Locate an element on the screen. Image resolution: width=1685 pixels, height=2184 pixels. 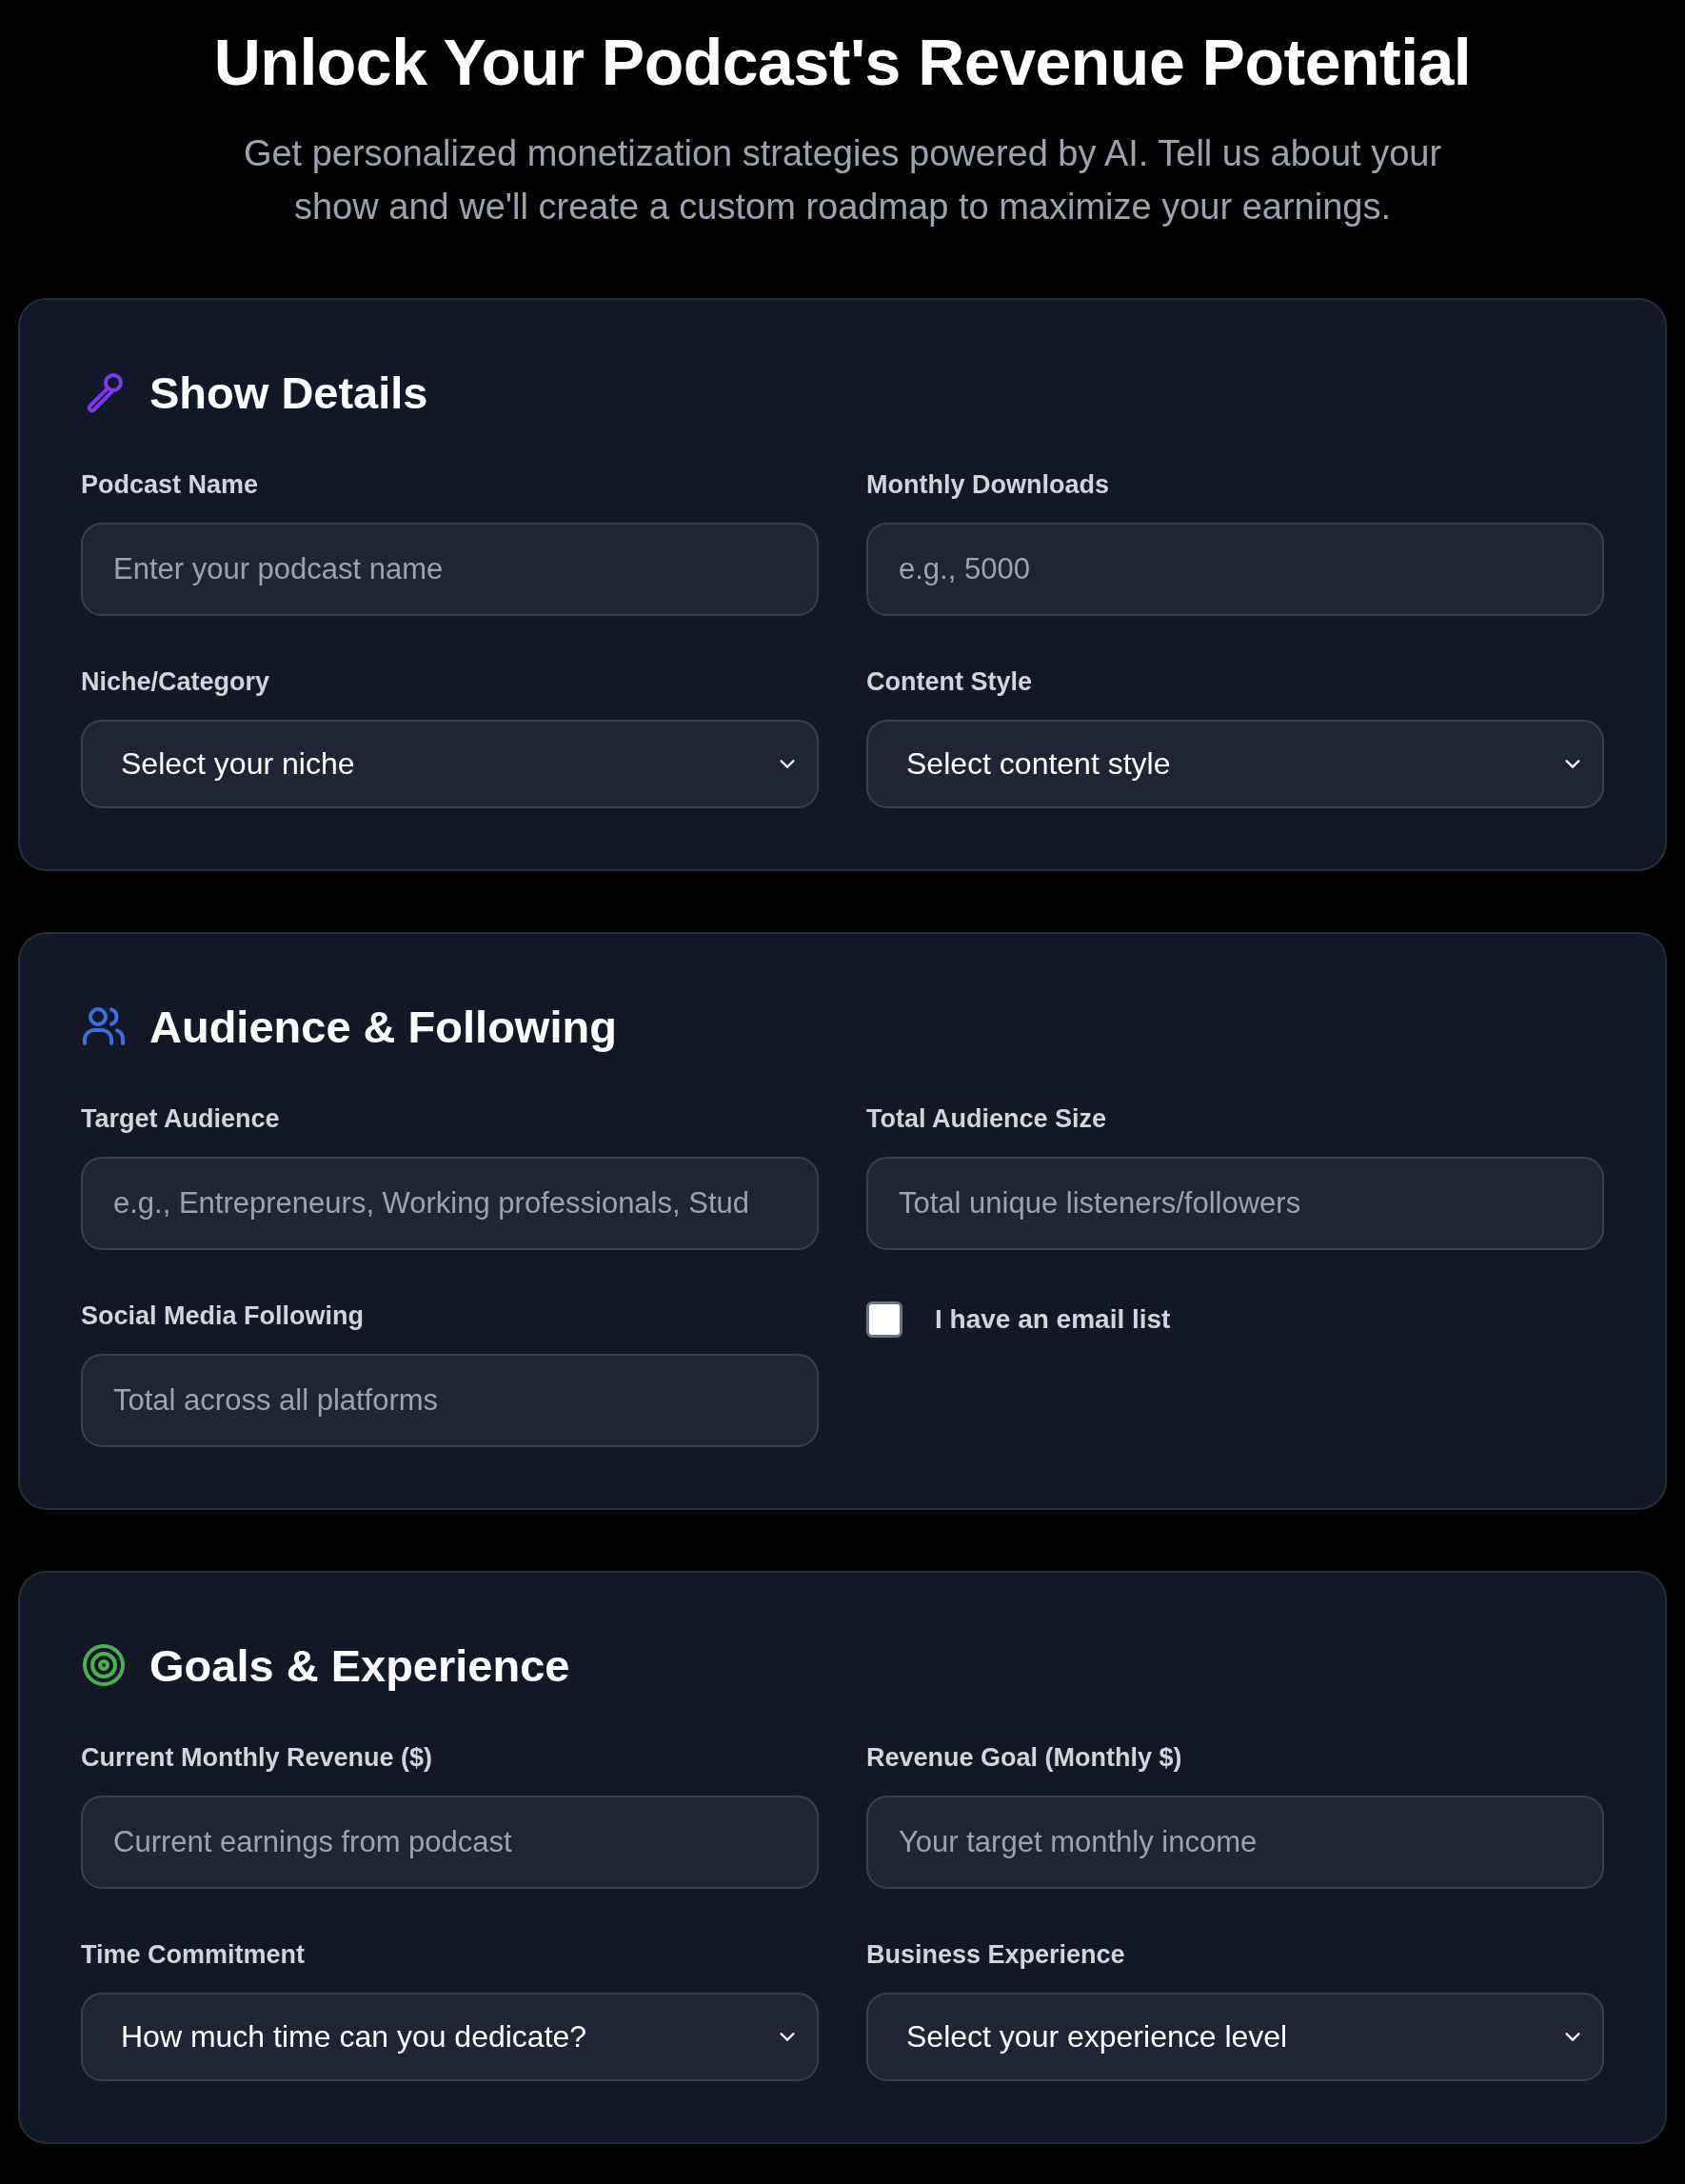
field-label: Content Style is located at coordinates (950, 681).